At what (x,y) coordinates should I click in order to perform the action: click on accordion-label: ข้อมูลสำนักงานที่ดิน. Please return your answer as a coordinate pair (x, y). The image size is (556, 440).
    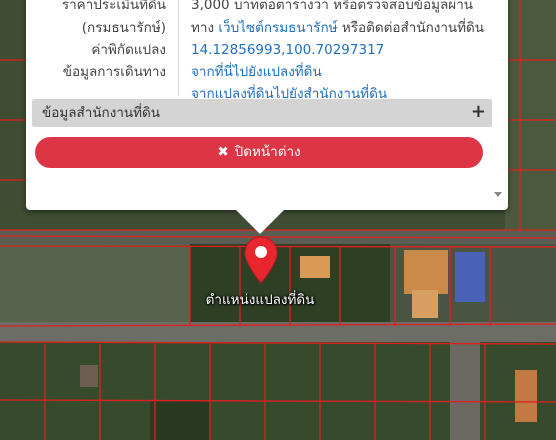
    Looking at the image, I should click on (101, 113).